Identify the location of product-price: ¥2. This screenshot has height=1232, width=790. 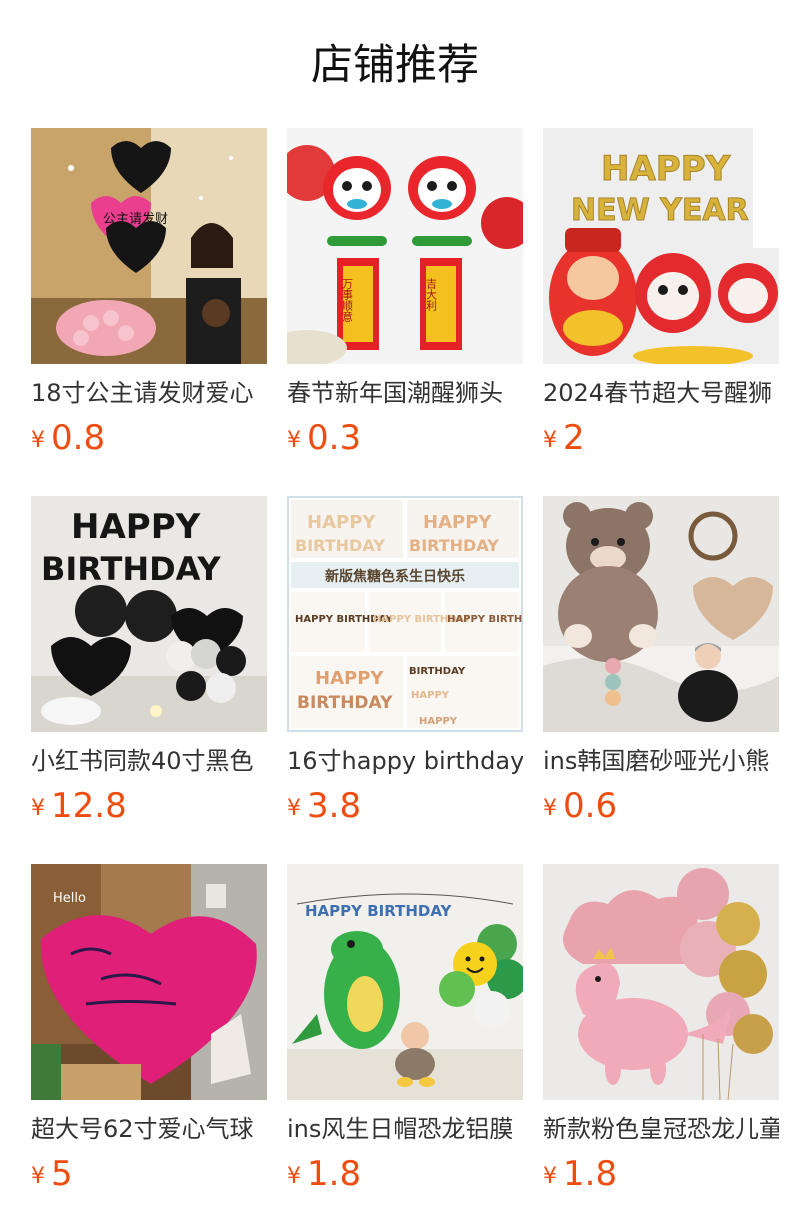
(564, 438).